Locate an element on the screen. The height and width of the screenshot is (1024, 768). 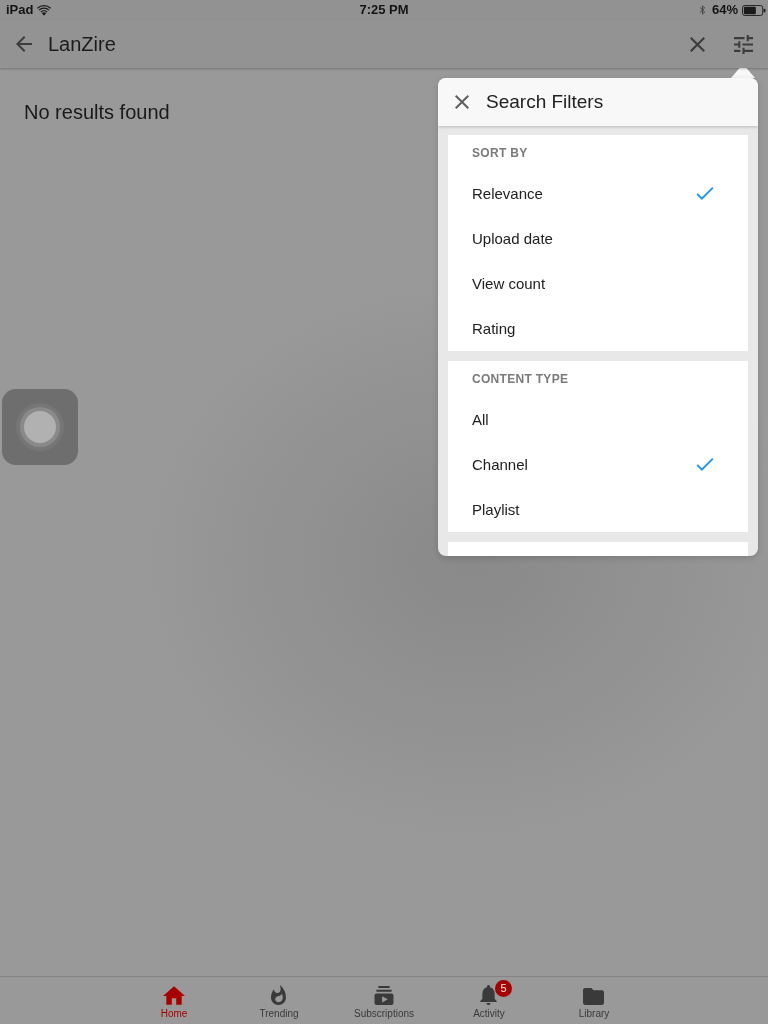
tab-item: Trending is located at coordinates (279, 1000).